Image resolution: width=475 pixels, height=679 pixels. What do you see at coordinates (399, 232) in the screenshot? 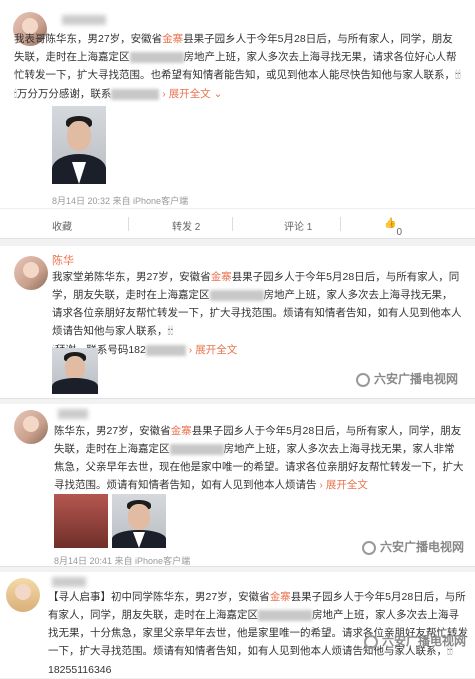
I see `like-count: 0` at bounding box center [399, 232].